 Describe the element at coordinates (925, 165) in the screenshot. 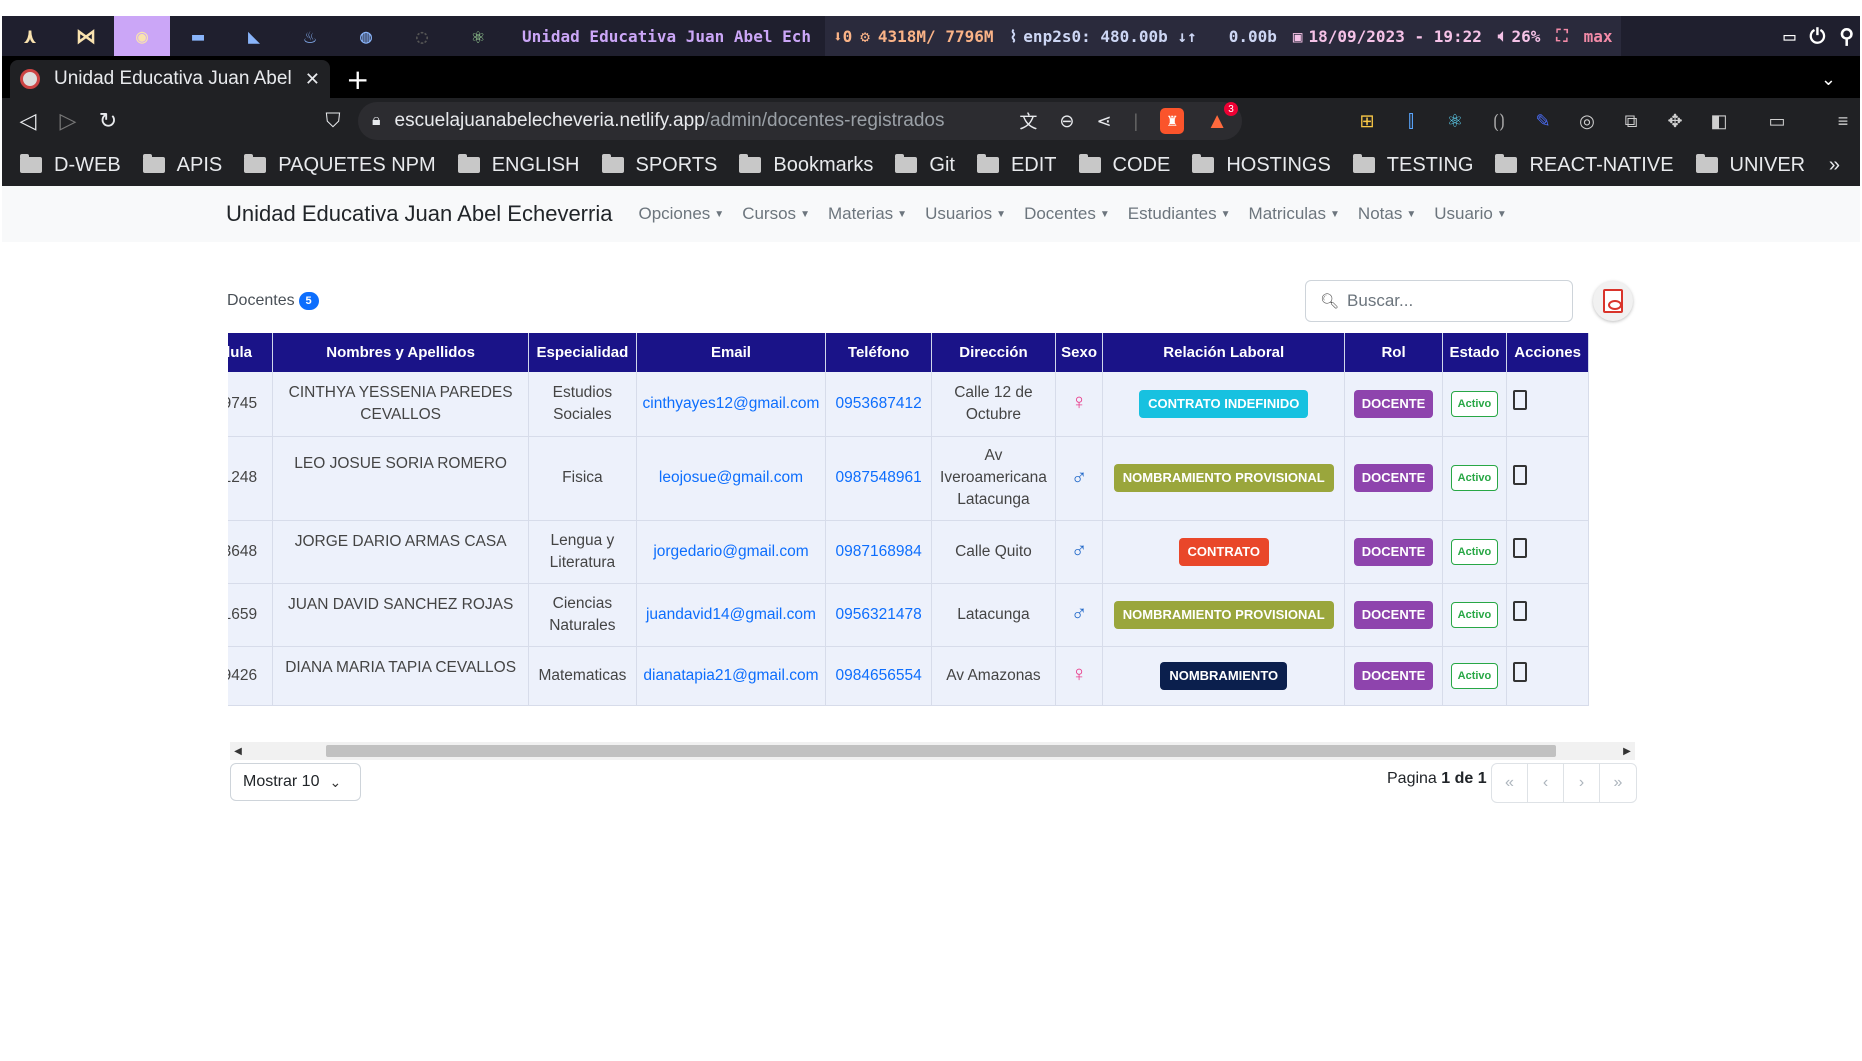

I see `bookmark-folder: Git` at that location.